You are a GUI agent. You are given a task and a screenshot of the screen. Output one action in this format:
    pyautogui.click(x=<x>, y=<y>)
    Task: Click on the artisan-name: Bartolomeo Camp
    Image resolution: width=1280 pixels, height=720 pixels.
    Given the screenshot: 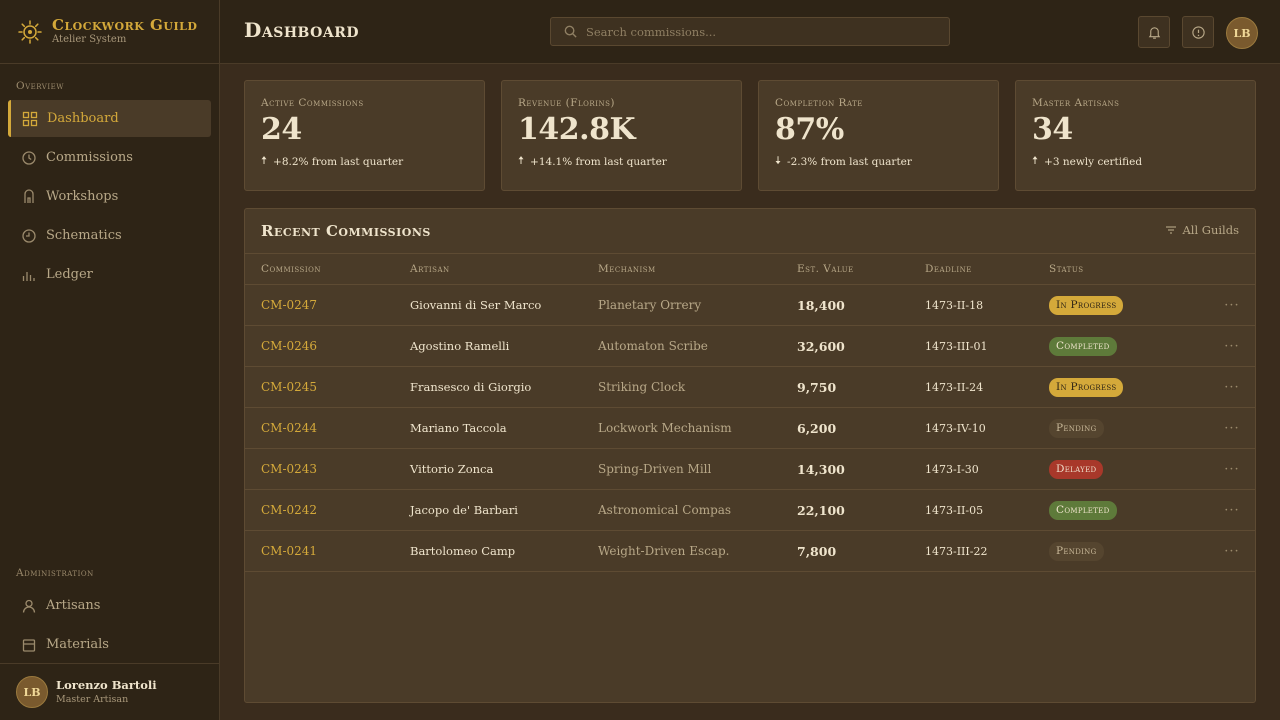 What is the action you would take?
    pyautogui.click(x=488, y=551)
    